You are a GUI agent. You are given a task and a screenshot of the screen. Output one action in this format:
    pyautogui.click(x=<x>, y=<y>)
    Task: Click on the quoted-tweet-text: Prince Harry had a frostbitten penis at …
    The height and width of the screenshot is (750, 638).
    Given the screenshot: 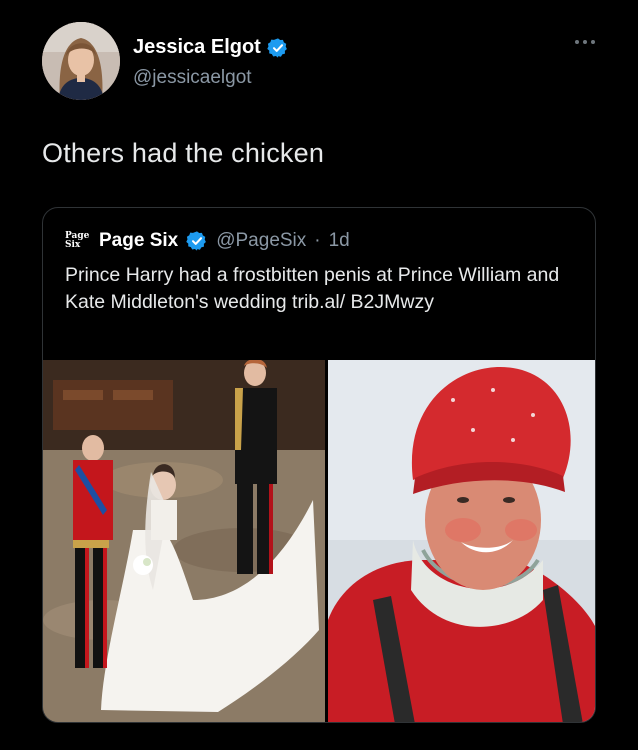 What is the action you would take?
    pyautogui.click(x=312, y=288)
    